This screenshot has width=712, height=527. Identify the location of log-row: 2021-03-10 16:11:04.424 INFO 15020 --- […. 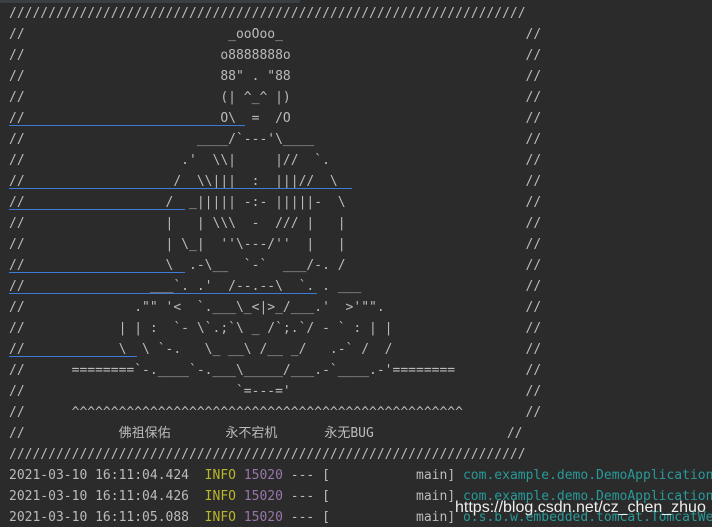
(360, 475).